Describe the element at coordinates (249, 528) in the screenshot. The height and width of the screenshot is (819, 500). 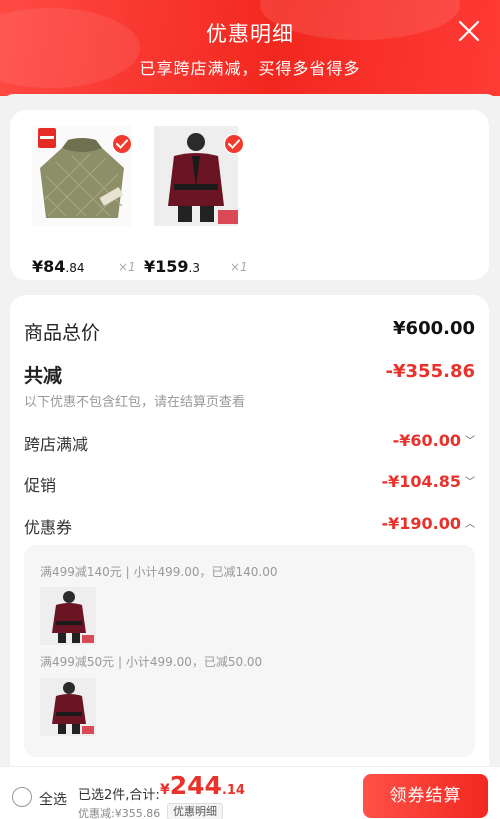
I see `coupon-row: 优惠券 -¥190.00 ︿` at that location.